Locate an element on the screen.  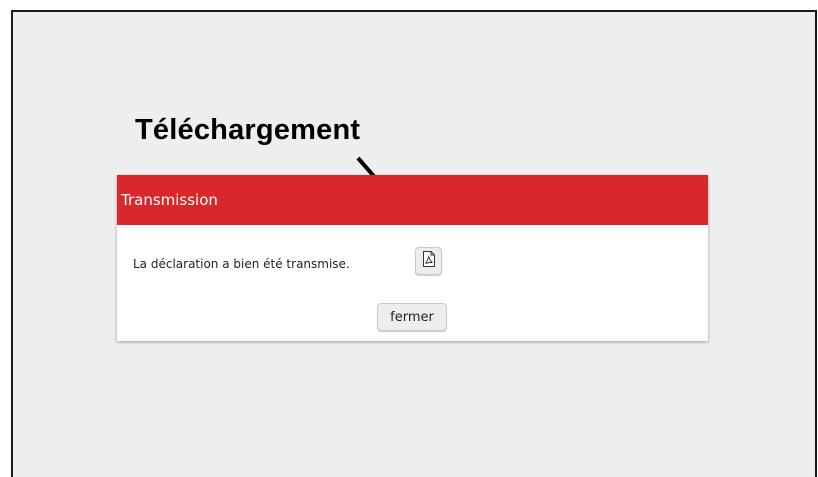
dialog-title: Transmission is located at coordinates (169, 200).